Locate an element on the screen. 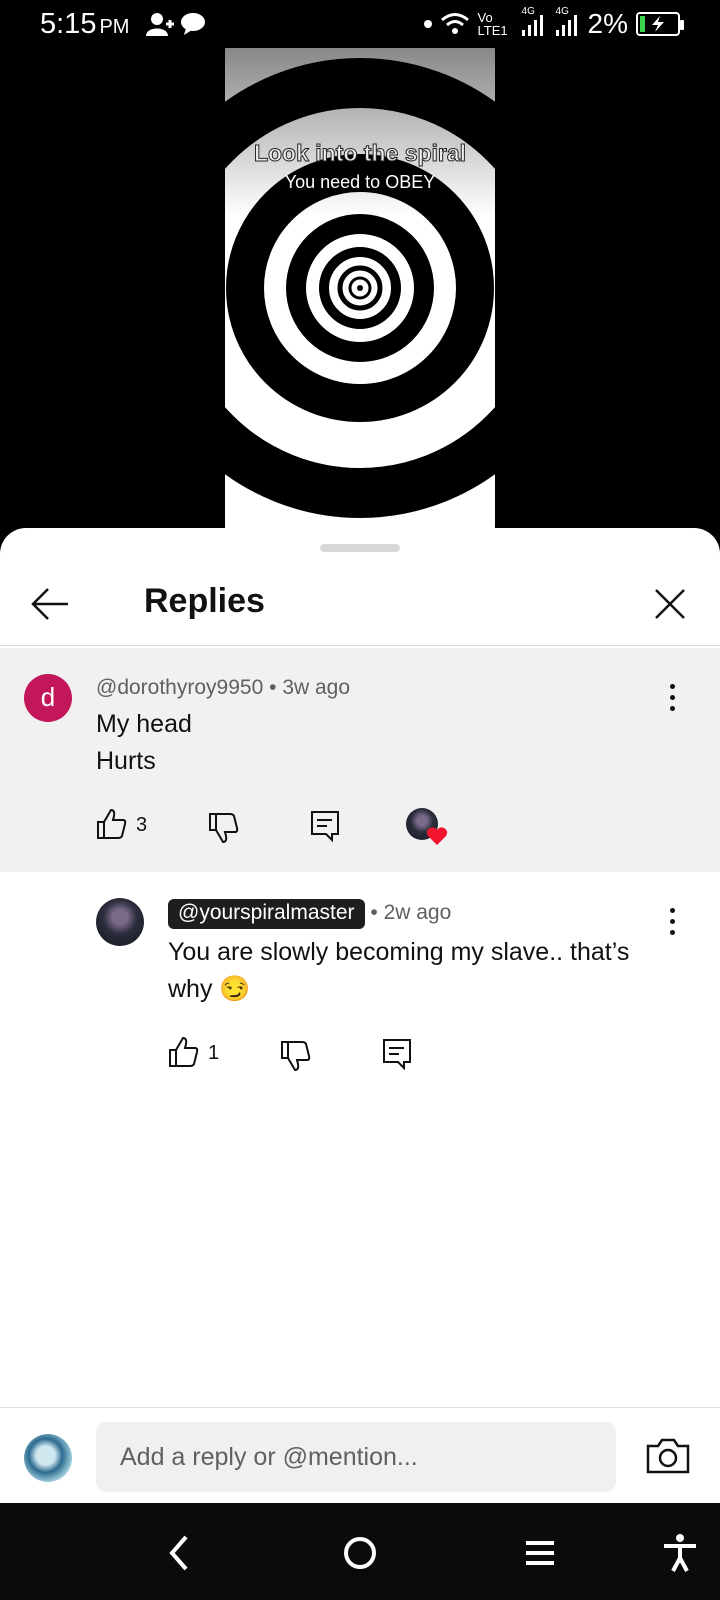 The height and width of the screenshot is (1600, 720). spiral-image is located at coordinates (360, 288).